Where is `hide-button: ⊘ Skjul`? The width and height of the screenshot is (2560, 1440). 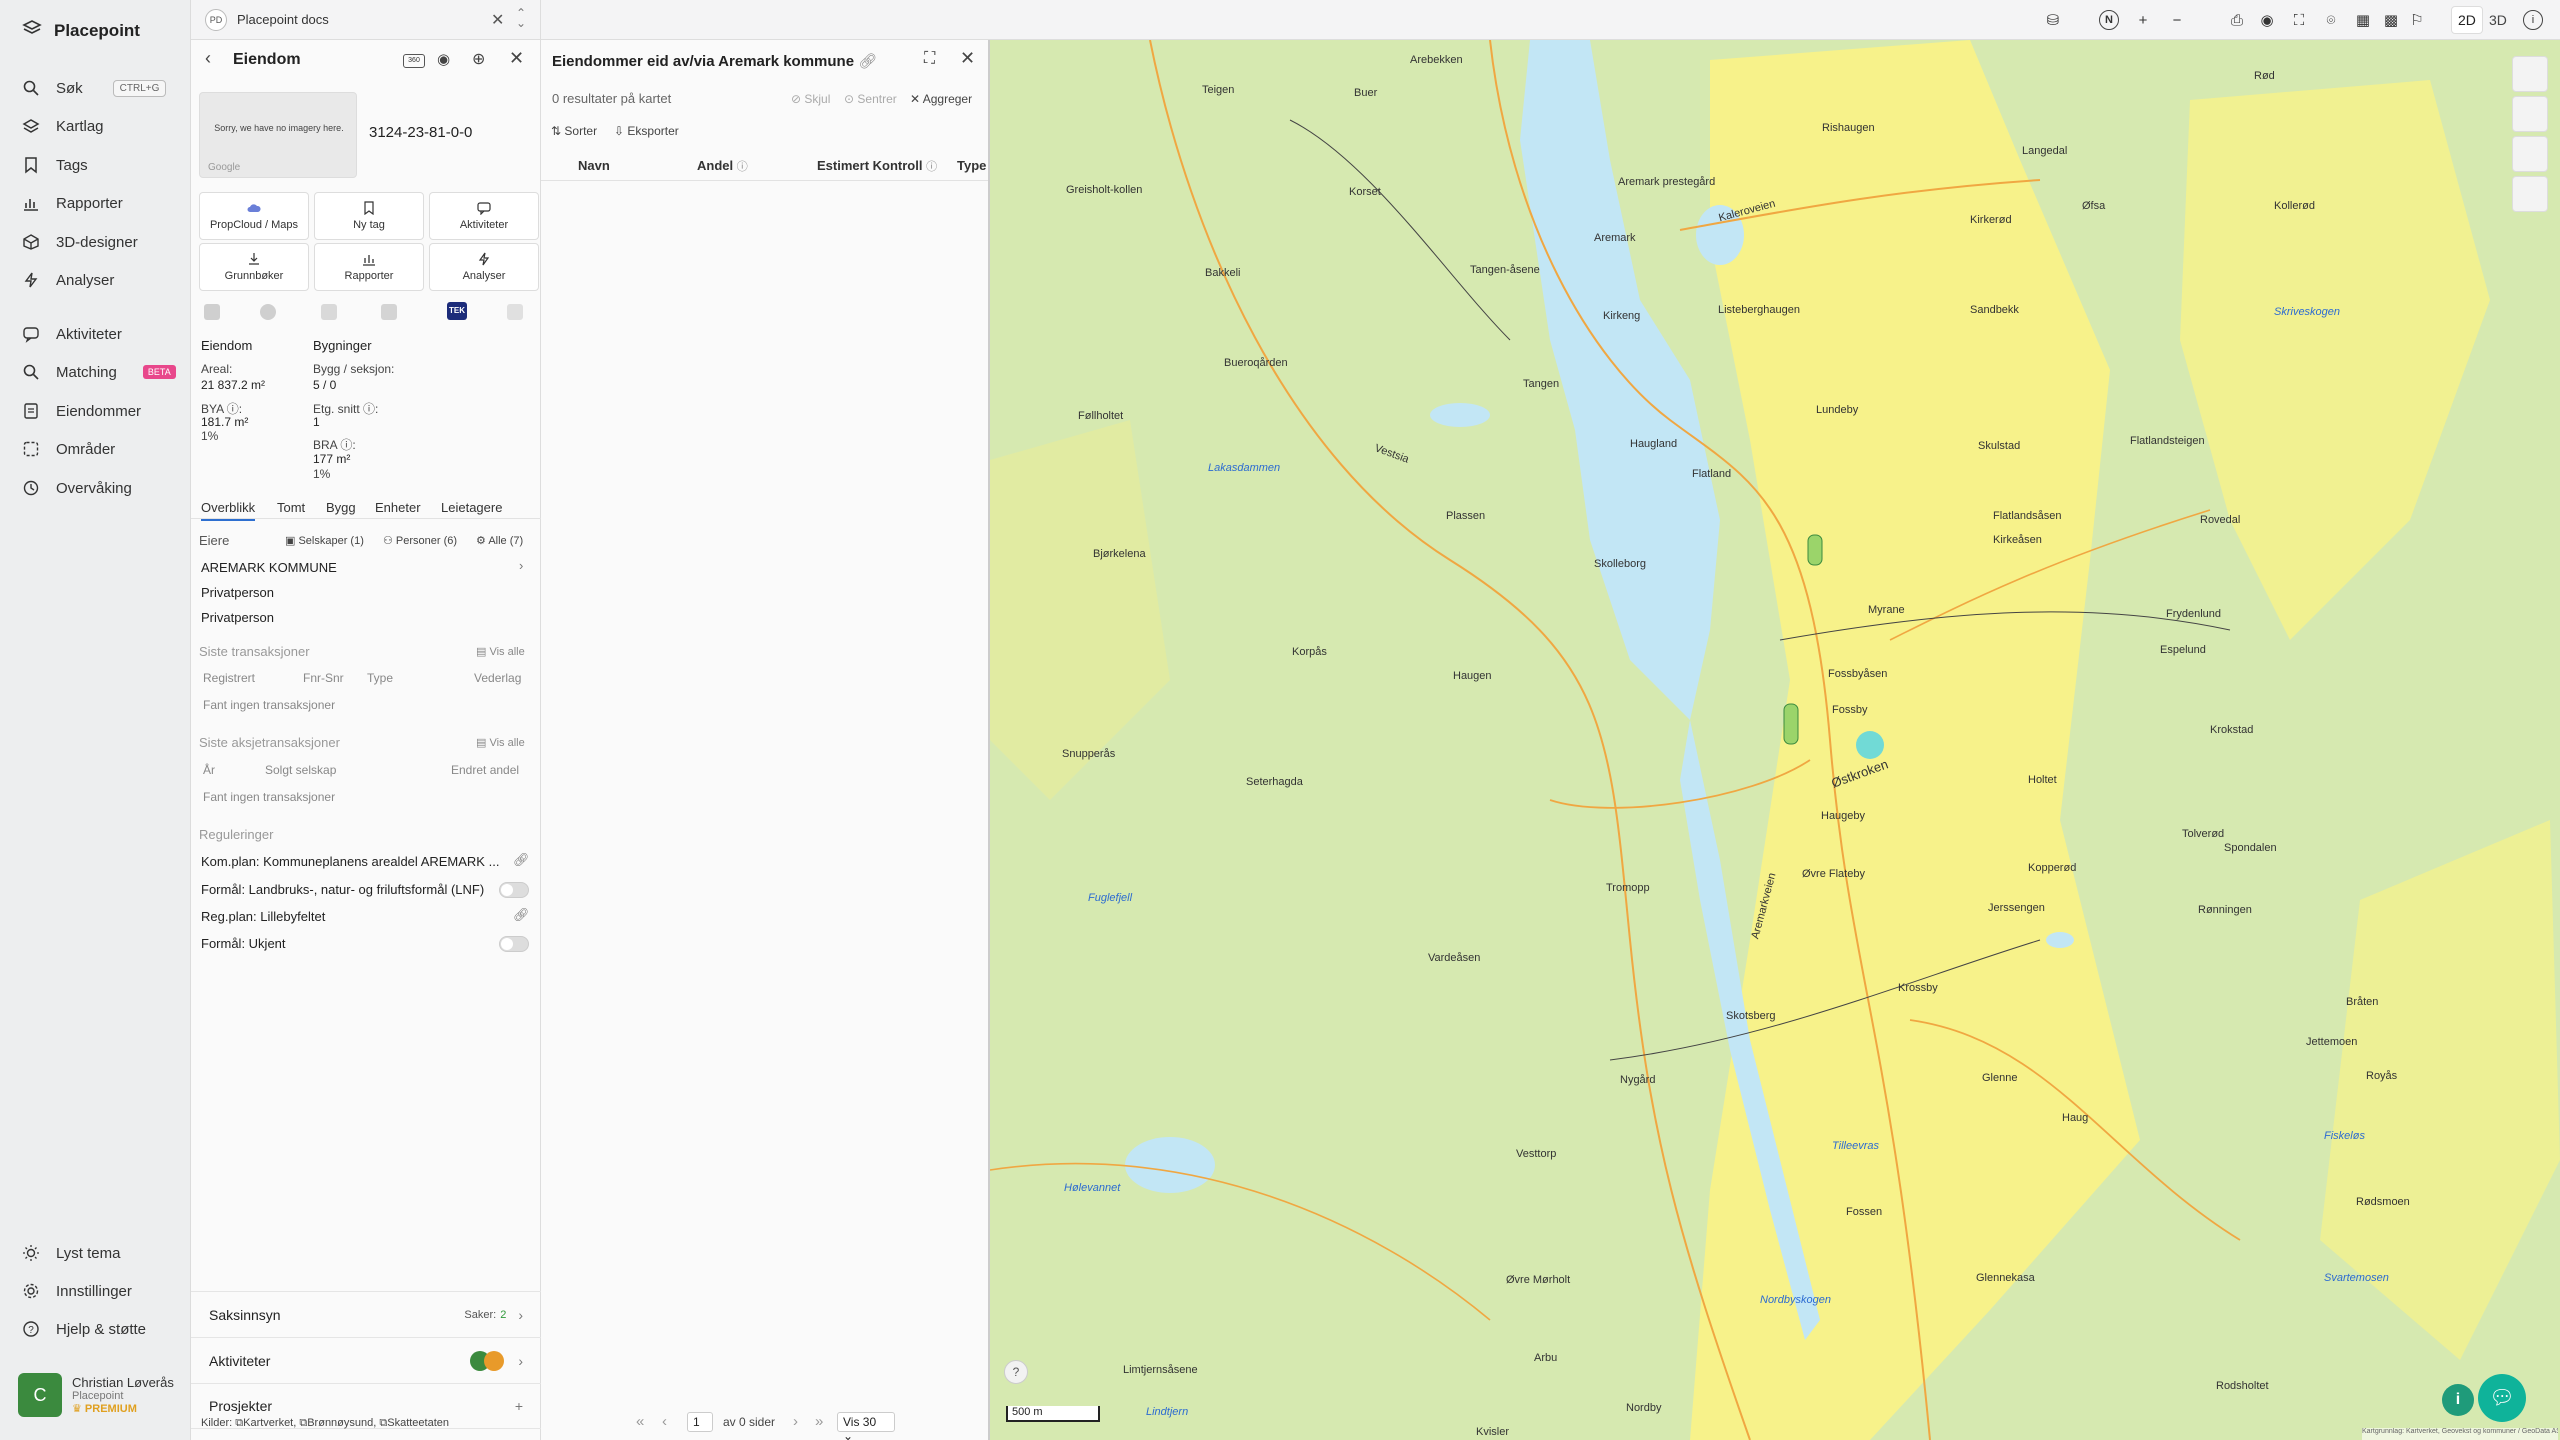
hide-button: ⊘ Skjul is located at coordinates (810, 99).